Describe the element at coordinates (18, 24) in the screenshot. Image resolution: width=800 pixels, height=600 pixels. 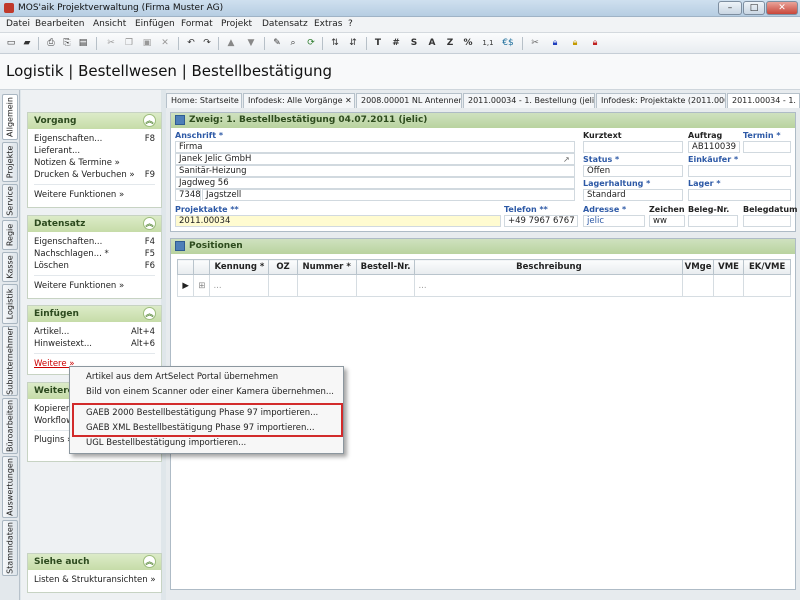
I see `menu-datei: Datei` at that location.